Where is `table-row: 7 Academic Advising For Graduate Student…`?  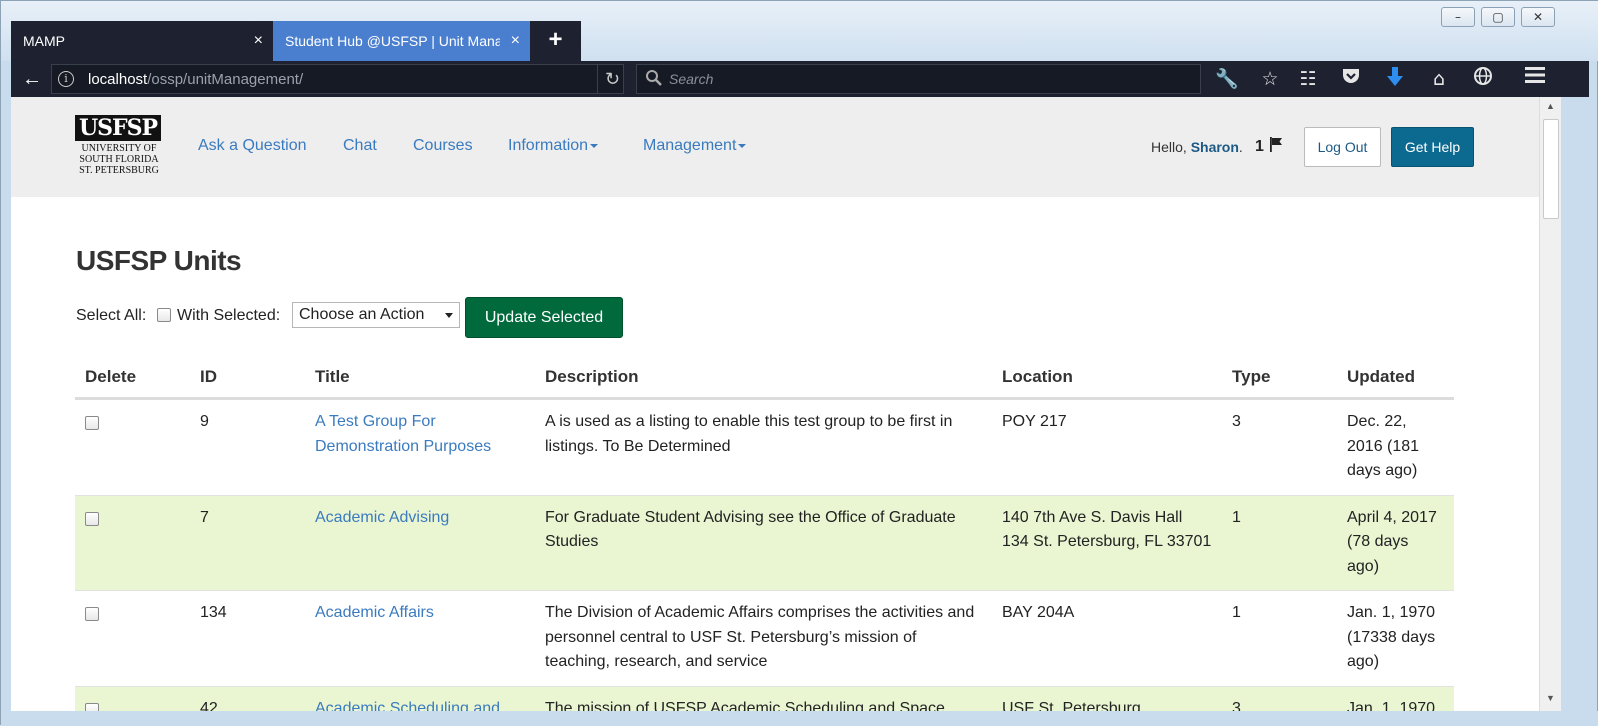 table-row: 7 Academic Advising For Graduate Student… is located at coordinates (764, 543).